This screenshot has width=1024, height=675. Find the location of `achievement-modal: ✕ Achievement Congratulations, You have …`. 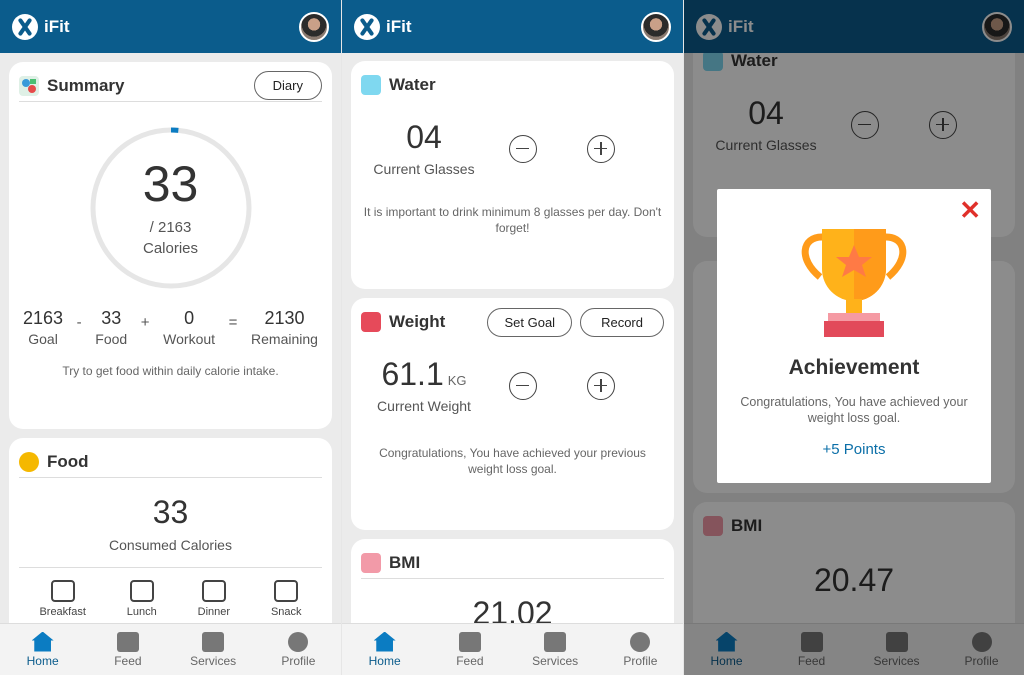

achievement-modal: ✕ Achievement Congratulations, You have … is located at coordinates (854, 336).